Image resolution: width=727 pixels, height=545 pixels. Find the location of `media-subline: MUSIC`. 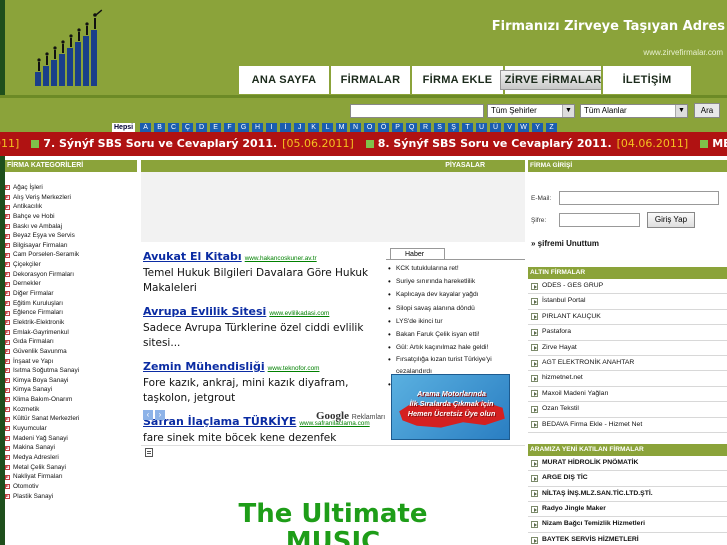

media-subline: MUSIC is located at coordinates (333, 536).